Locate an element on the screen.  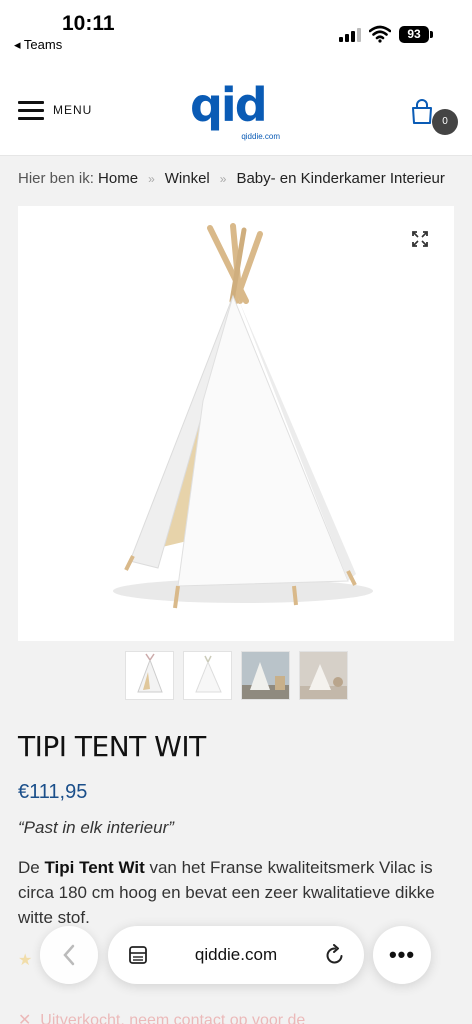
stock-alert-text: Uitverkocht, neem contact op voor de is located at coordinates (173, 1018).